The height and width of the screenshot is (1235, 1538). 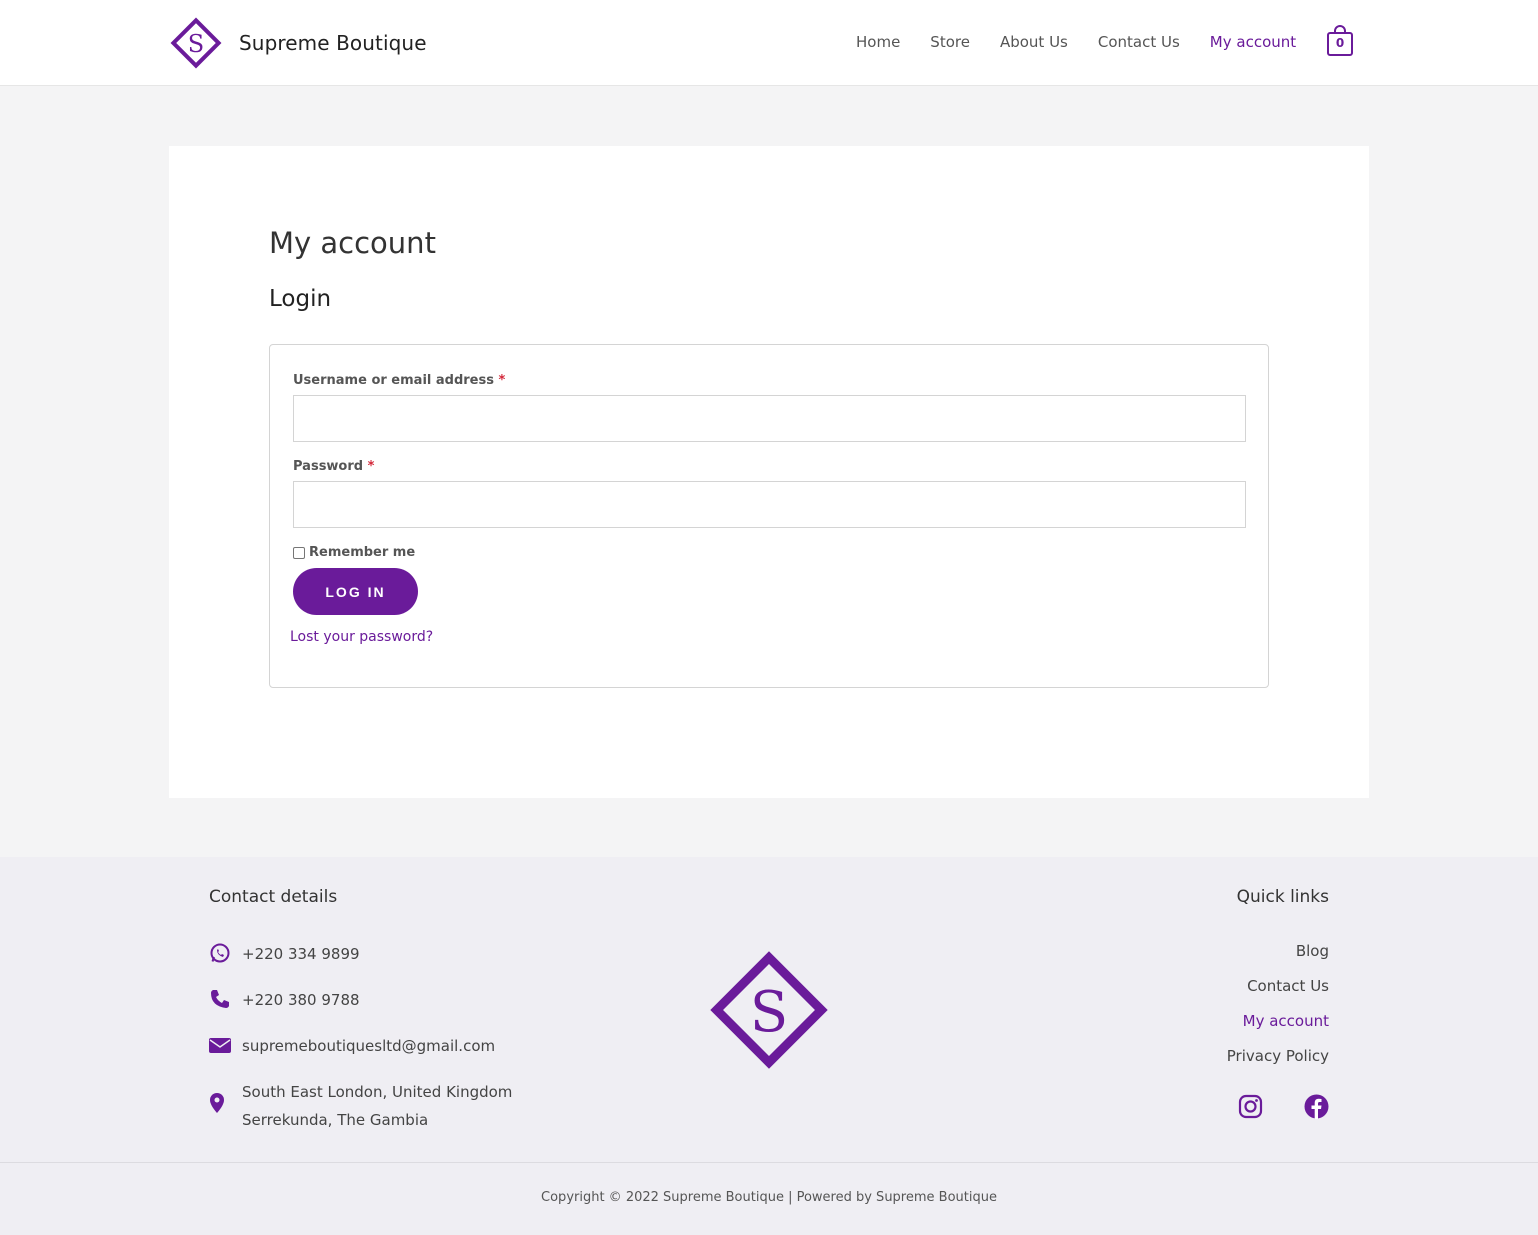 I want to click on nav-store: Store, so click(x=950, y=42).